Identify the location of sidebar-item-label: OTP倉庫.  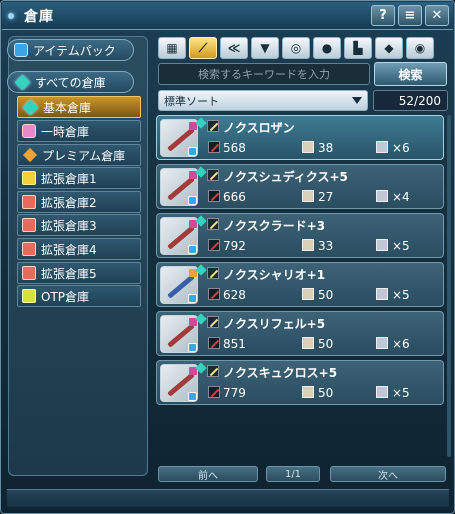
(65, 296).